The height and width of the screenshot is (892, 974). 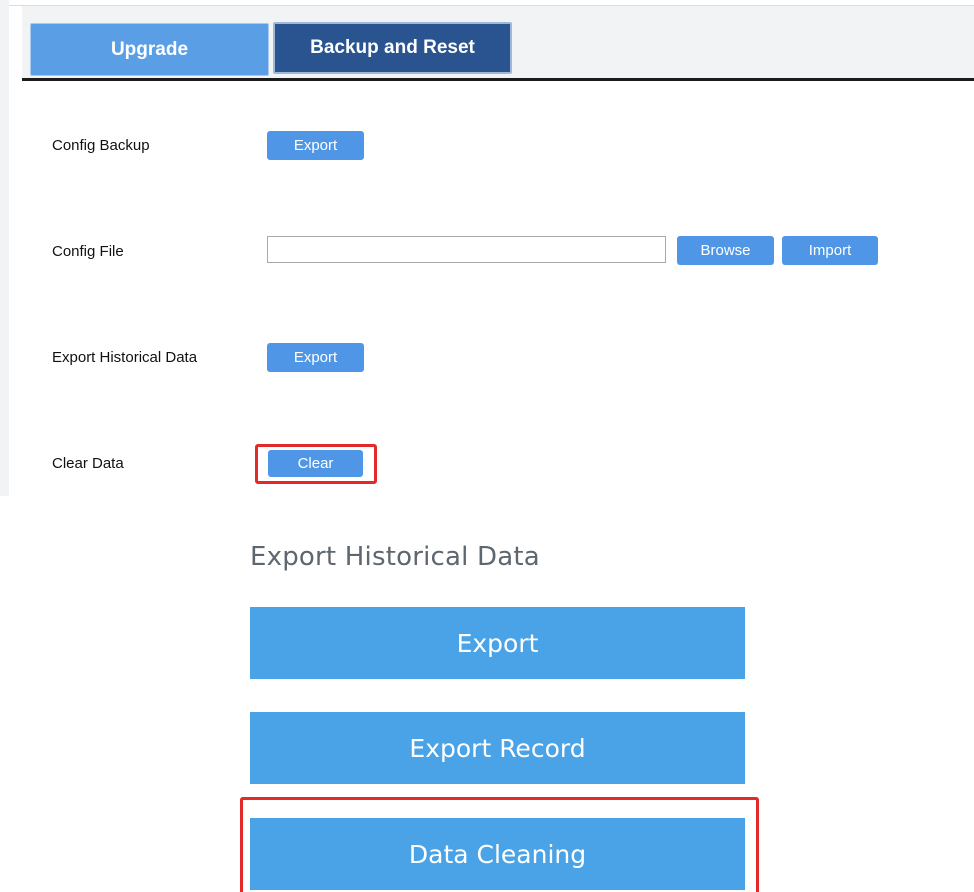 What do you see at coordinates (101, 145) in the screenshot?
I see `config-backup-label: Config Backup` at bounding box center [101, 145].